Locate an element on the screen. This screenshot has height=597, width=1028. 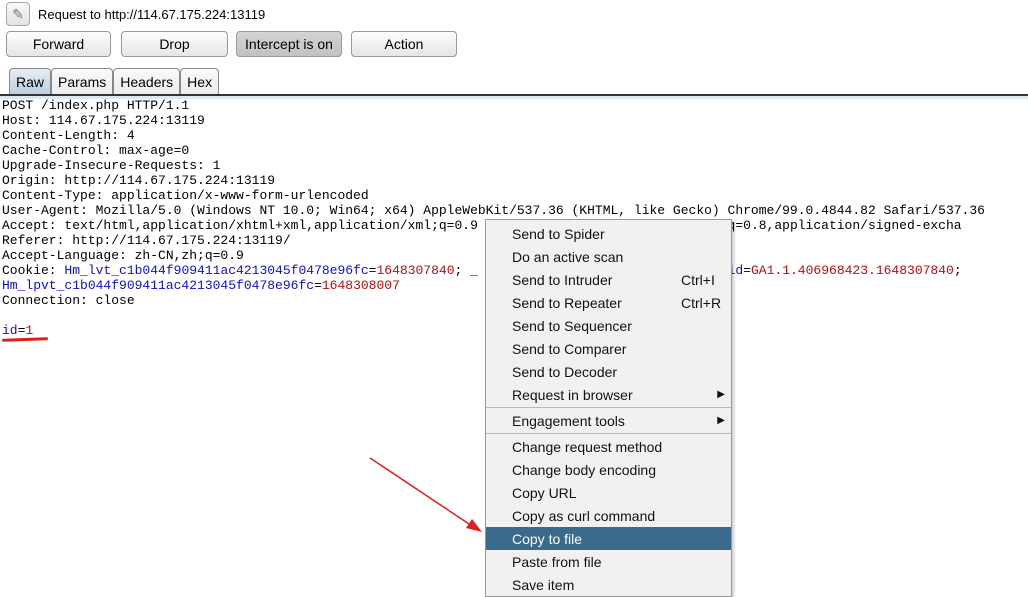
menu-item-paste-from-file: Paste from file is located at coordinates (608, 561).